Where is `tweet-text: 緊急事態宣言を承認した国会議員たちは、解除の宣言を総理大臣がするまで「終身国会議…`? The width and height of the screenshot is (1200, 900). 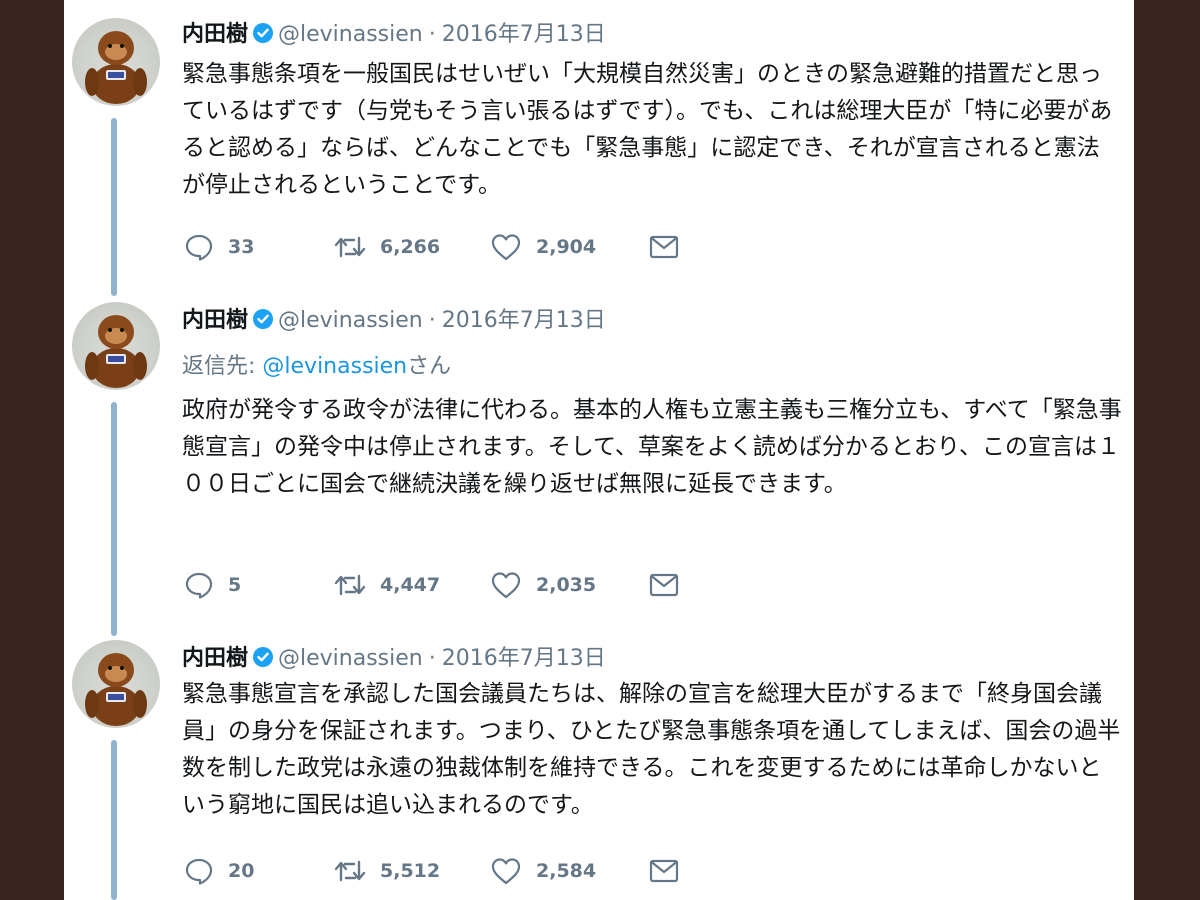
tweet-text: 緊急事態宣言を承認した国会議員たちは、解除の宣言を総理大臣がするまで「終身国会議… is located at coordinates (651, 749).